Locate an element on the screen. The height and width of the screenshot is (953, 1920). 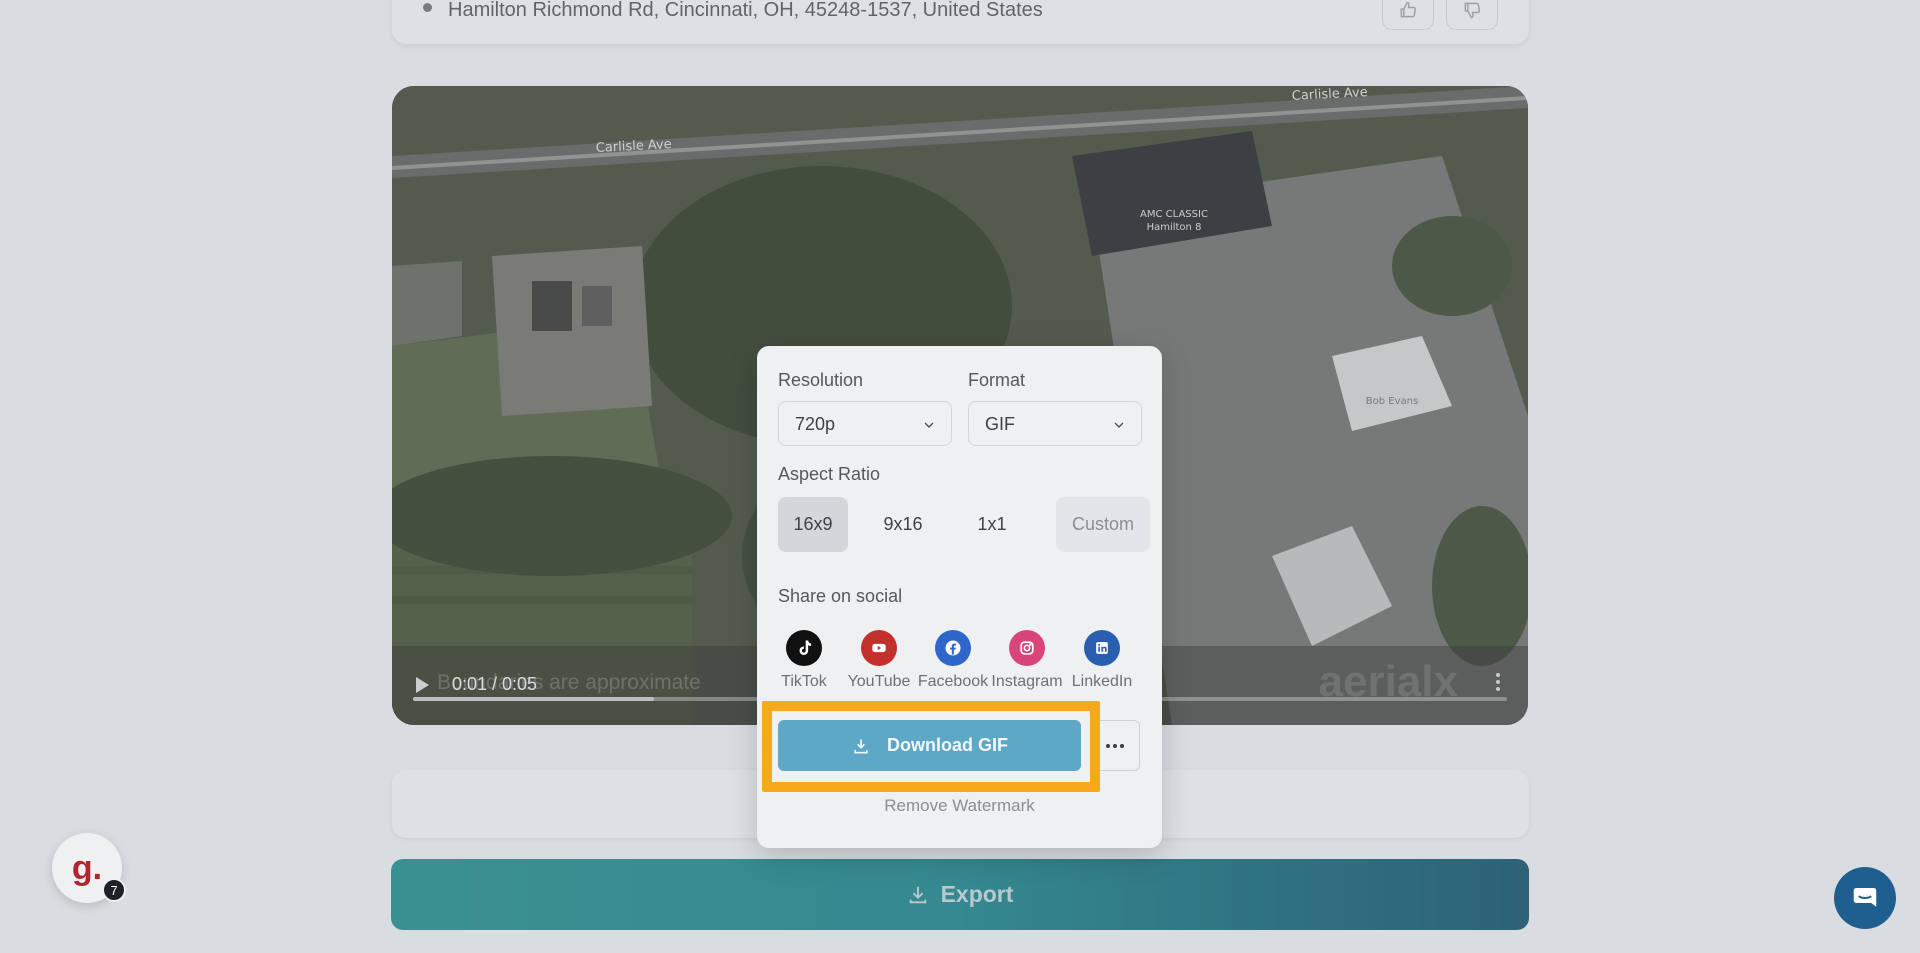
map-label-cinema-1: AMC CLASSIC is located at coordinates (1174, 214).